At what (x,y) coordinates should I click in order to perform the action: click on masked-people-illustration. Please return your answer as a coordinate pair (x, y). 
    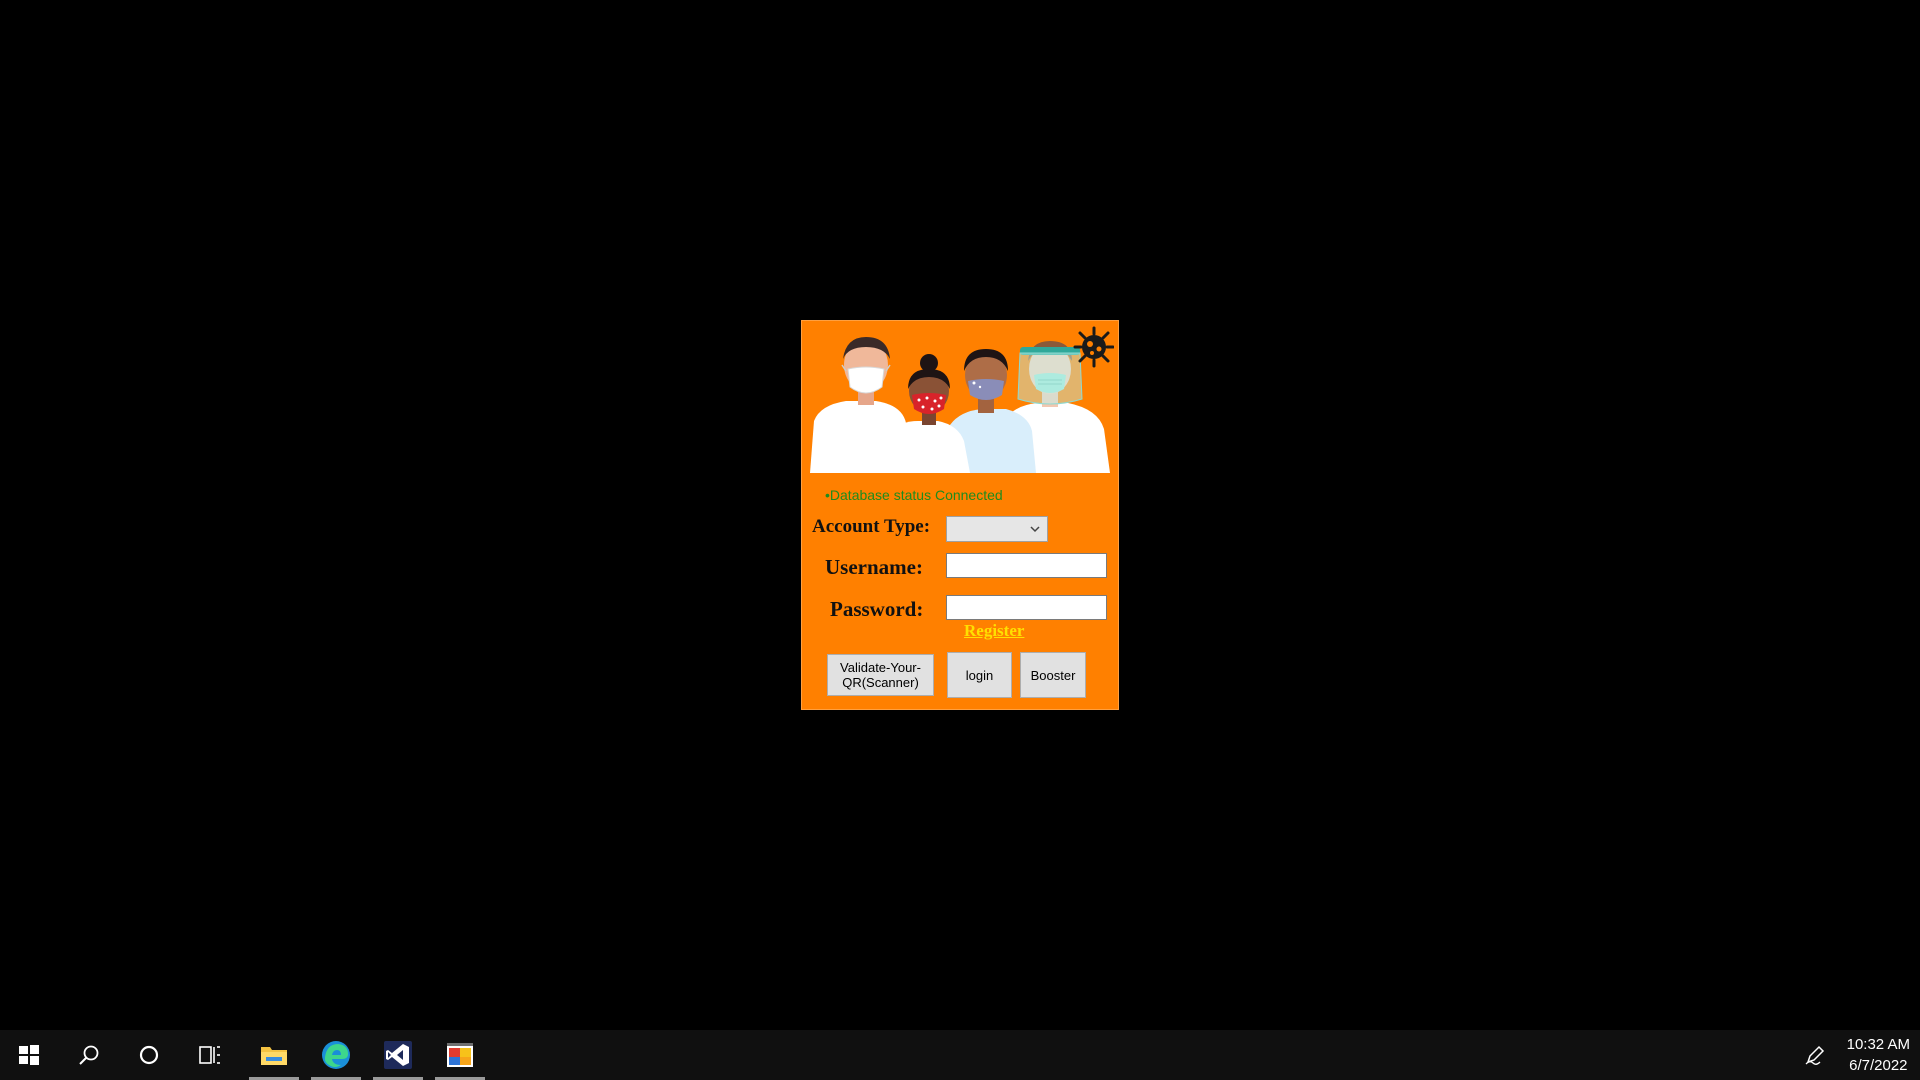
    Looking at the image, I should click on (962, 399).